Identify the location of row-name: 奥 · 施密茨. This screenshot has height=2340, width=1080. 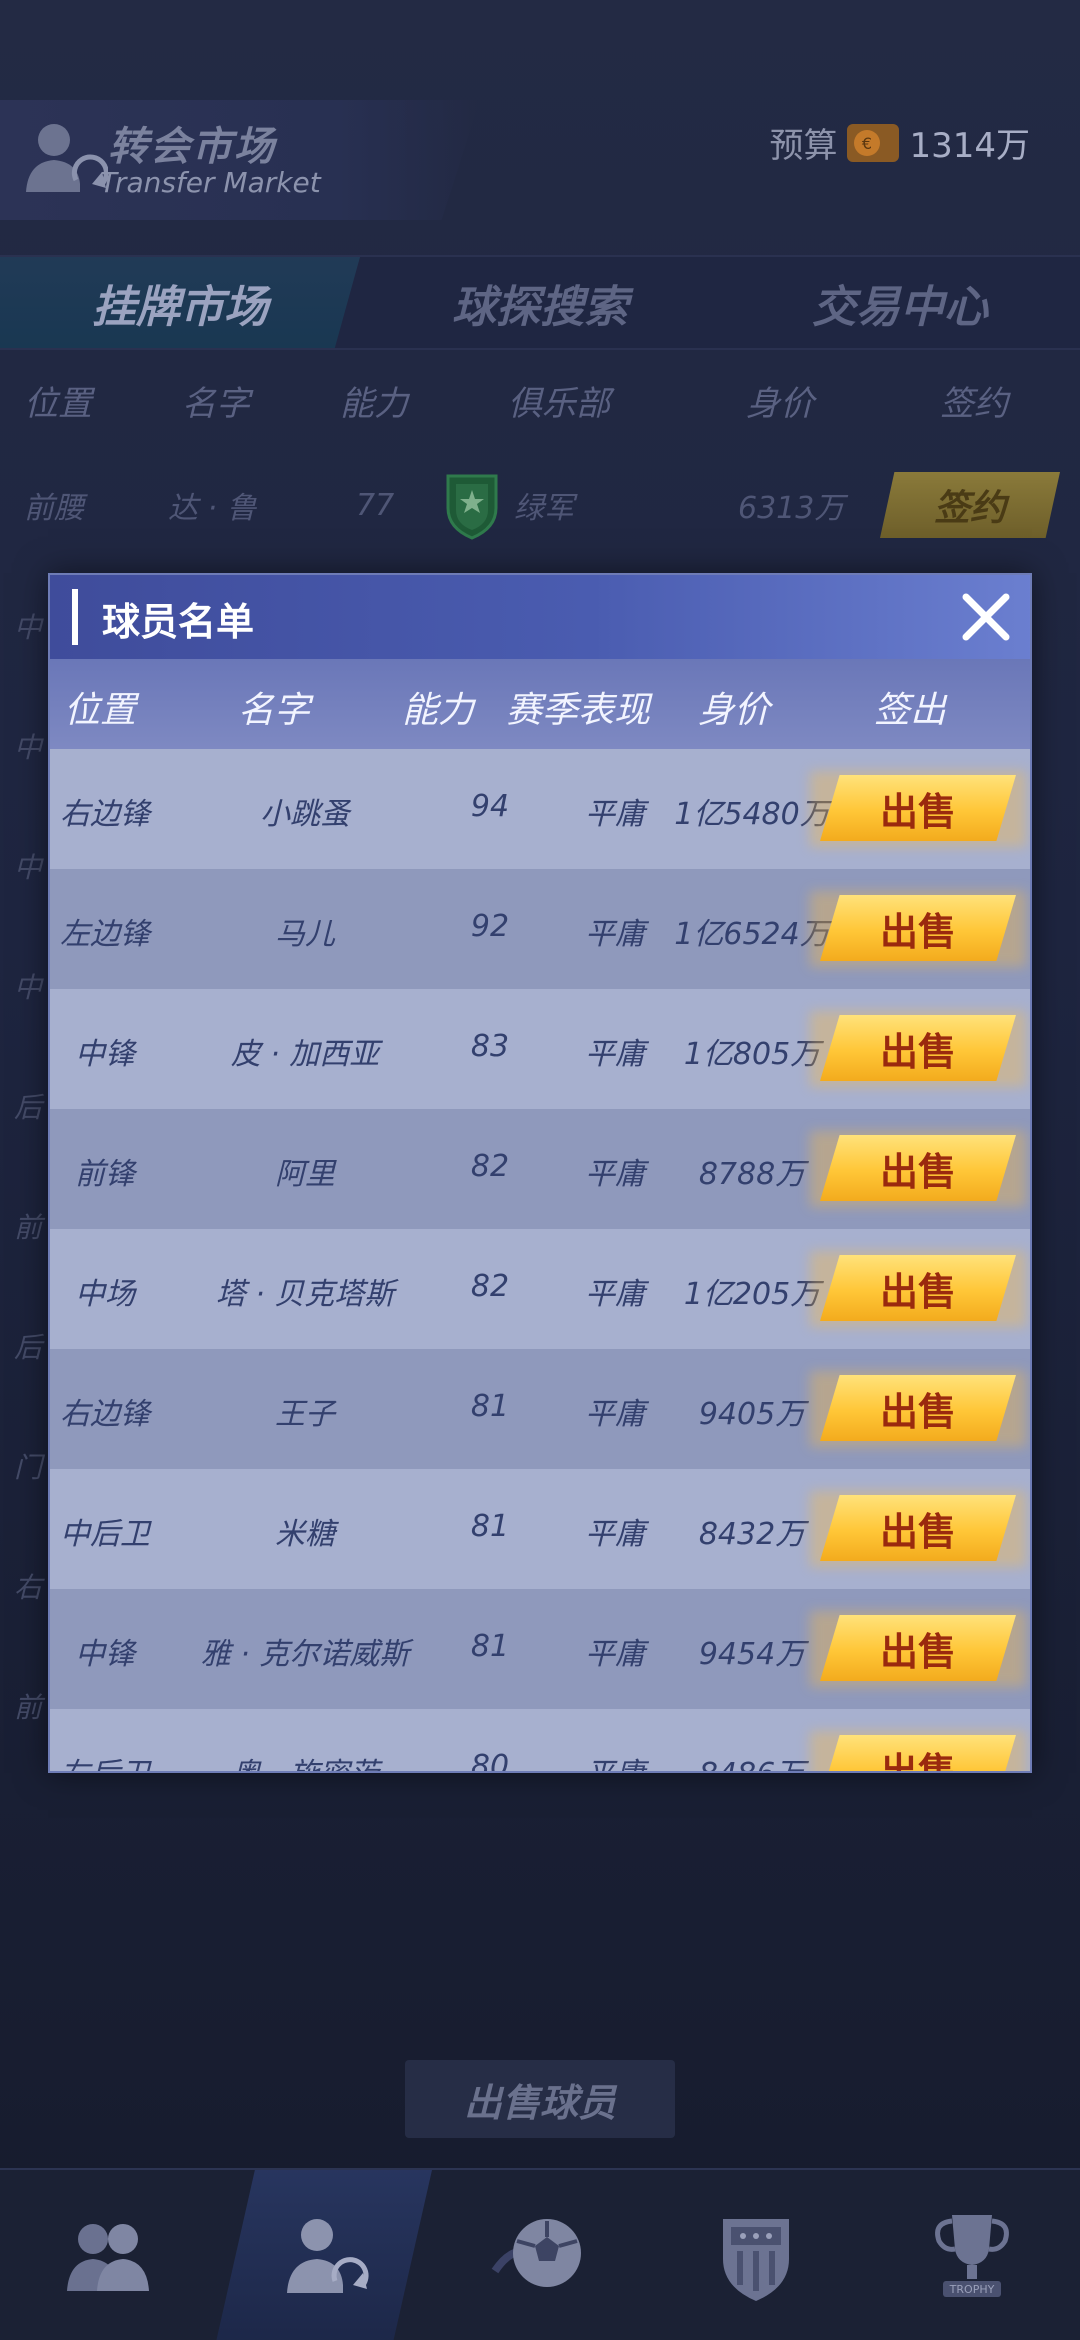
(305, 1760).